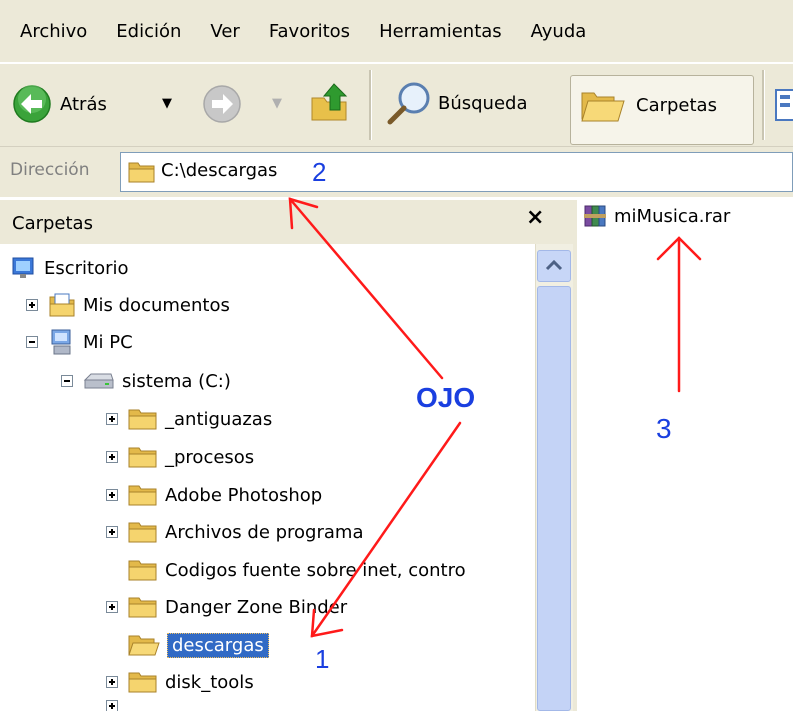  Describe the element at coordinates (319, 172) in the screenshot. I see `annotation-number-2: 2` at that location.